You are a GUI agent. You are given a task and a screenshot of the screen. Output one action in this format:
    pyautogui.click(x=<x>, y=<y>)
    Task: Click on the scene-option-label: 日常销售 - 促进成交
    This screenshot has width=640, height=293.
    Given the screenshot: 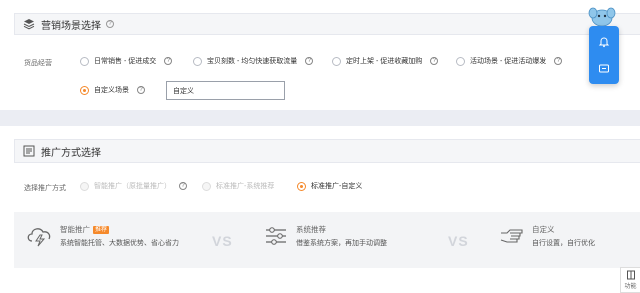 What is the action you would take?
    pyautogui.click(x=125, y=61)
    